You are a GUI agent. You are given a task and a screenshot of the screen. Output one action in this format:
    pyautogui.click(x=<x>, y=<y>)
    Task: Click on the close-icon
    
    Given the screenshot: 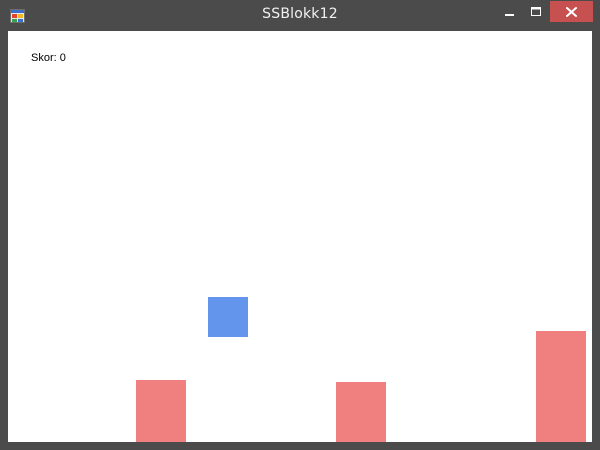 What is the action you would take?
    pyautogui.click(x=571, y=11)
    